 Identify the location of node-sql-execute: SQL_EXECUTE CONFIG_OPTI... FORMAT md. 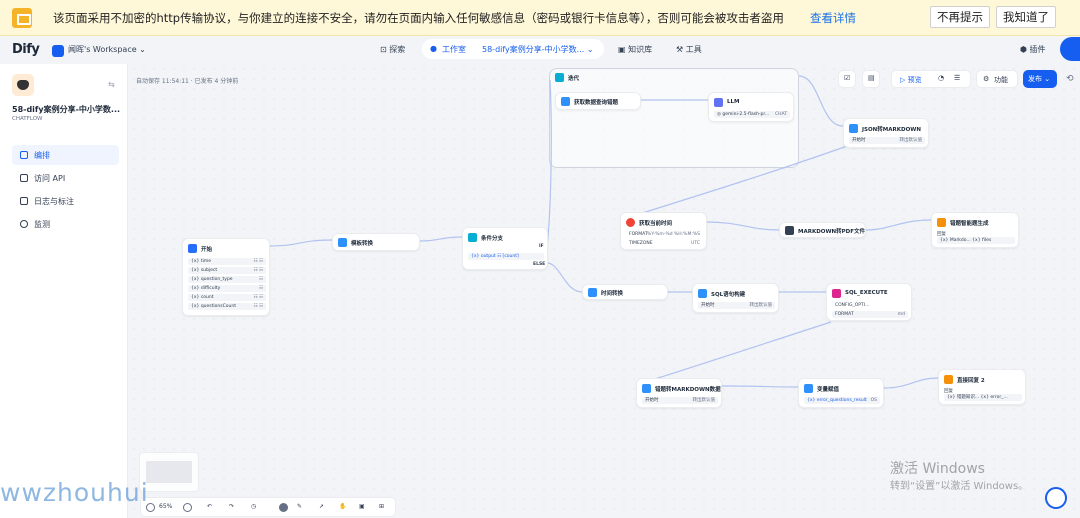
(869, 302).